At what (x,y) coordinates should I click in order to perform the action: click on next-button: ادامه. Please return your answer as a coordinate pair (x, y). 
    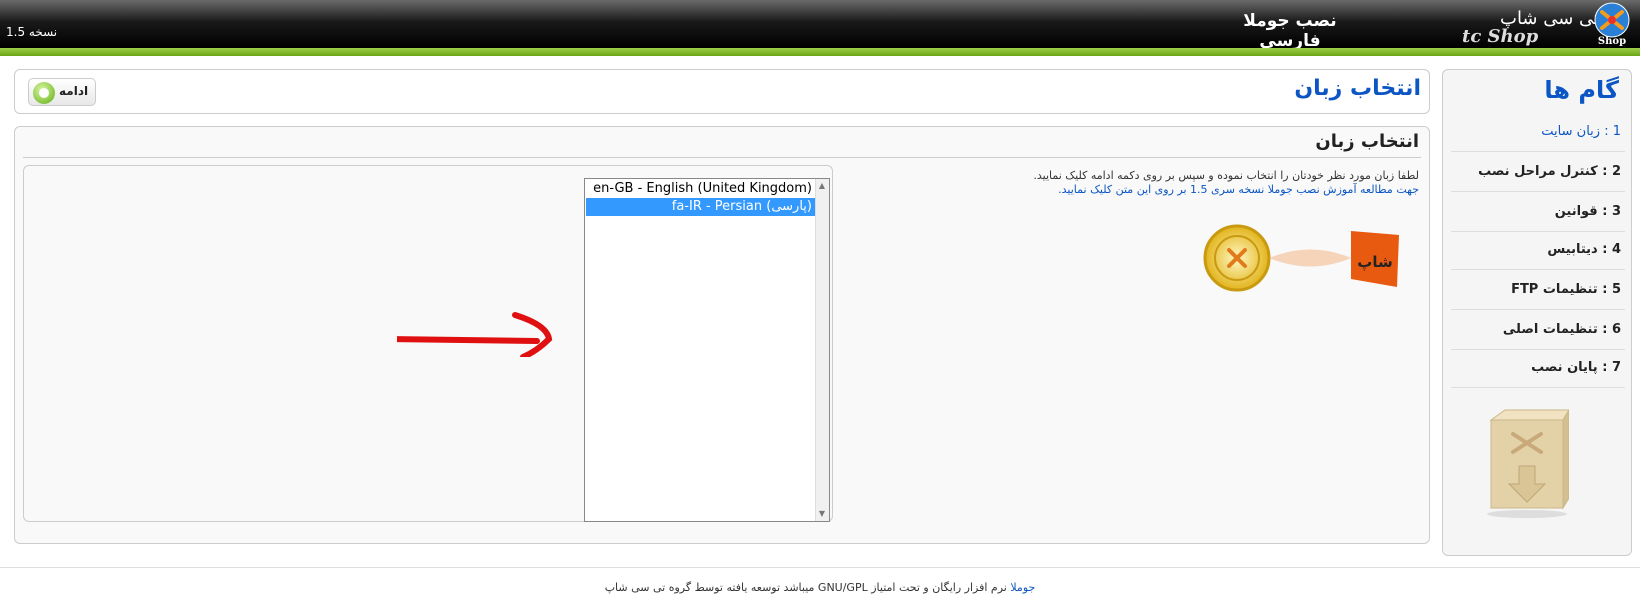
    Looking at the image, I should click on (62, 92).